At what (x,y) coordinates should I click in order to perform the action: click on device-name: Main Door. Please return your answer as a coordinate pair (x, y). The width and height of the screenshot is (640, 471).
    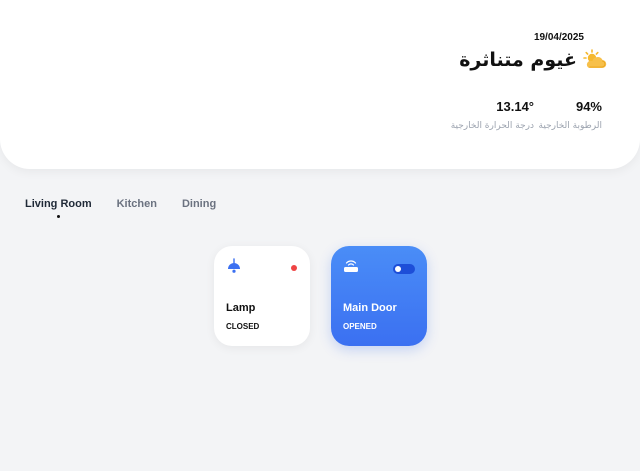
    Looking at the image, I should click on (370, 308).